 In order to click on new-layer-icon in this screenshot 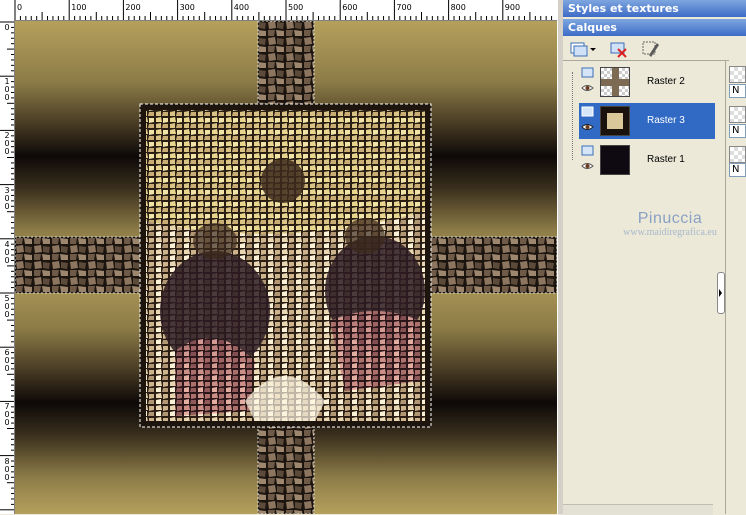, I will do `click(583, 49)`.